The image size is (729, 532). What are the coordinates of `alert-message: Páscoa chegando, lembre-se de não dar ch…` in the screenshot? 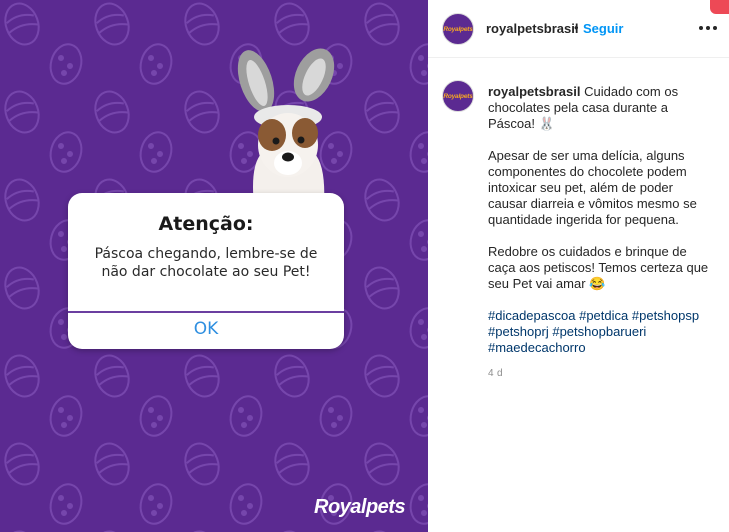 It's located at (206, 263).